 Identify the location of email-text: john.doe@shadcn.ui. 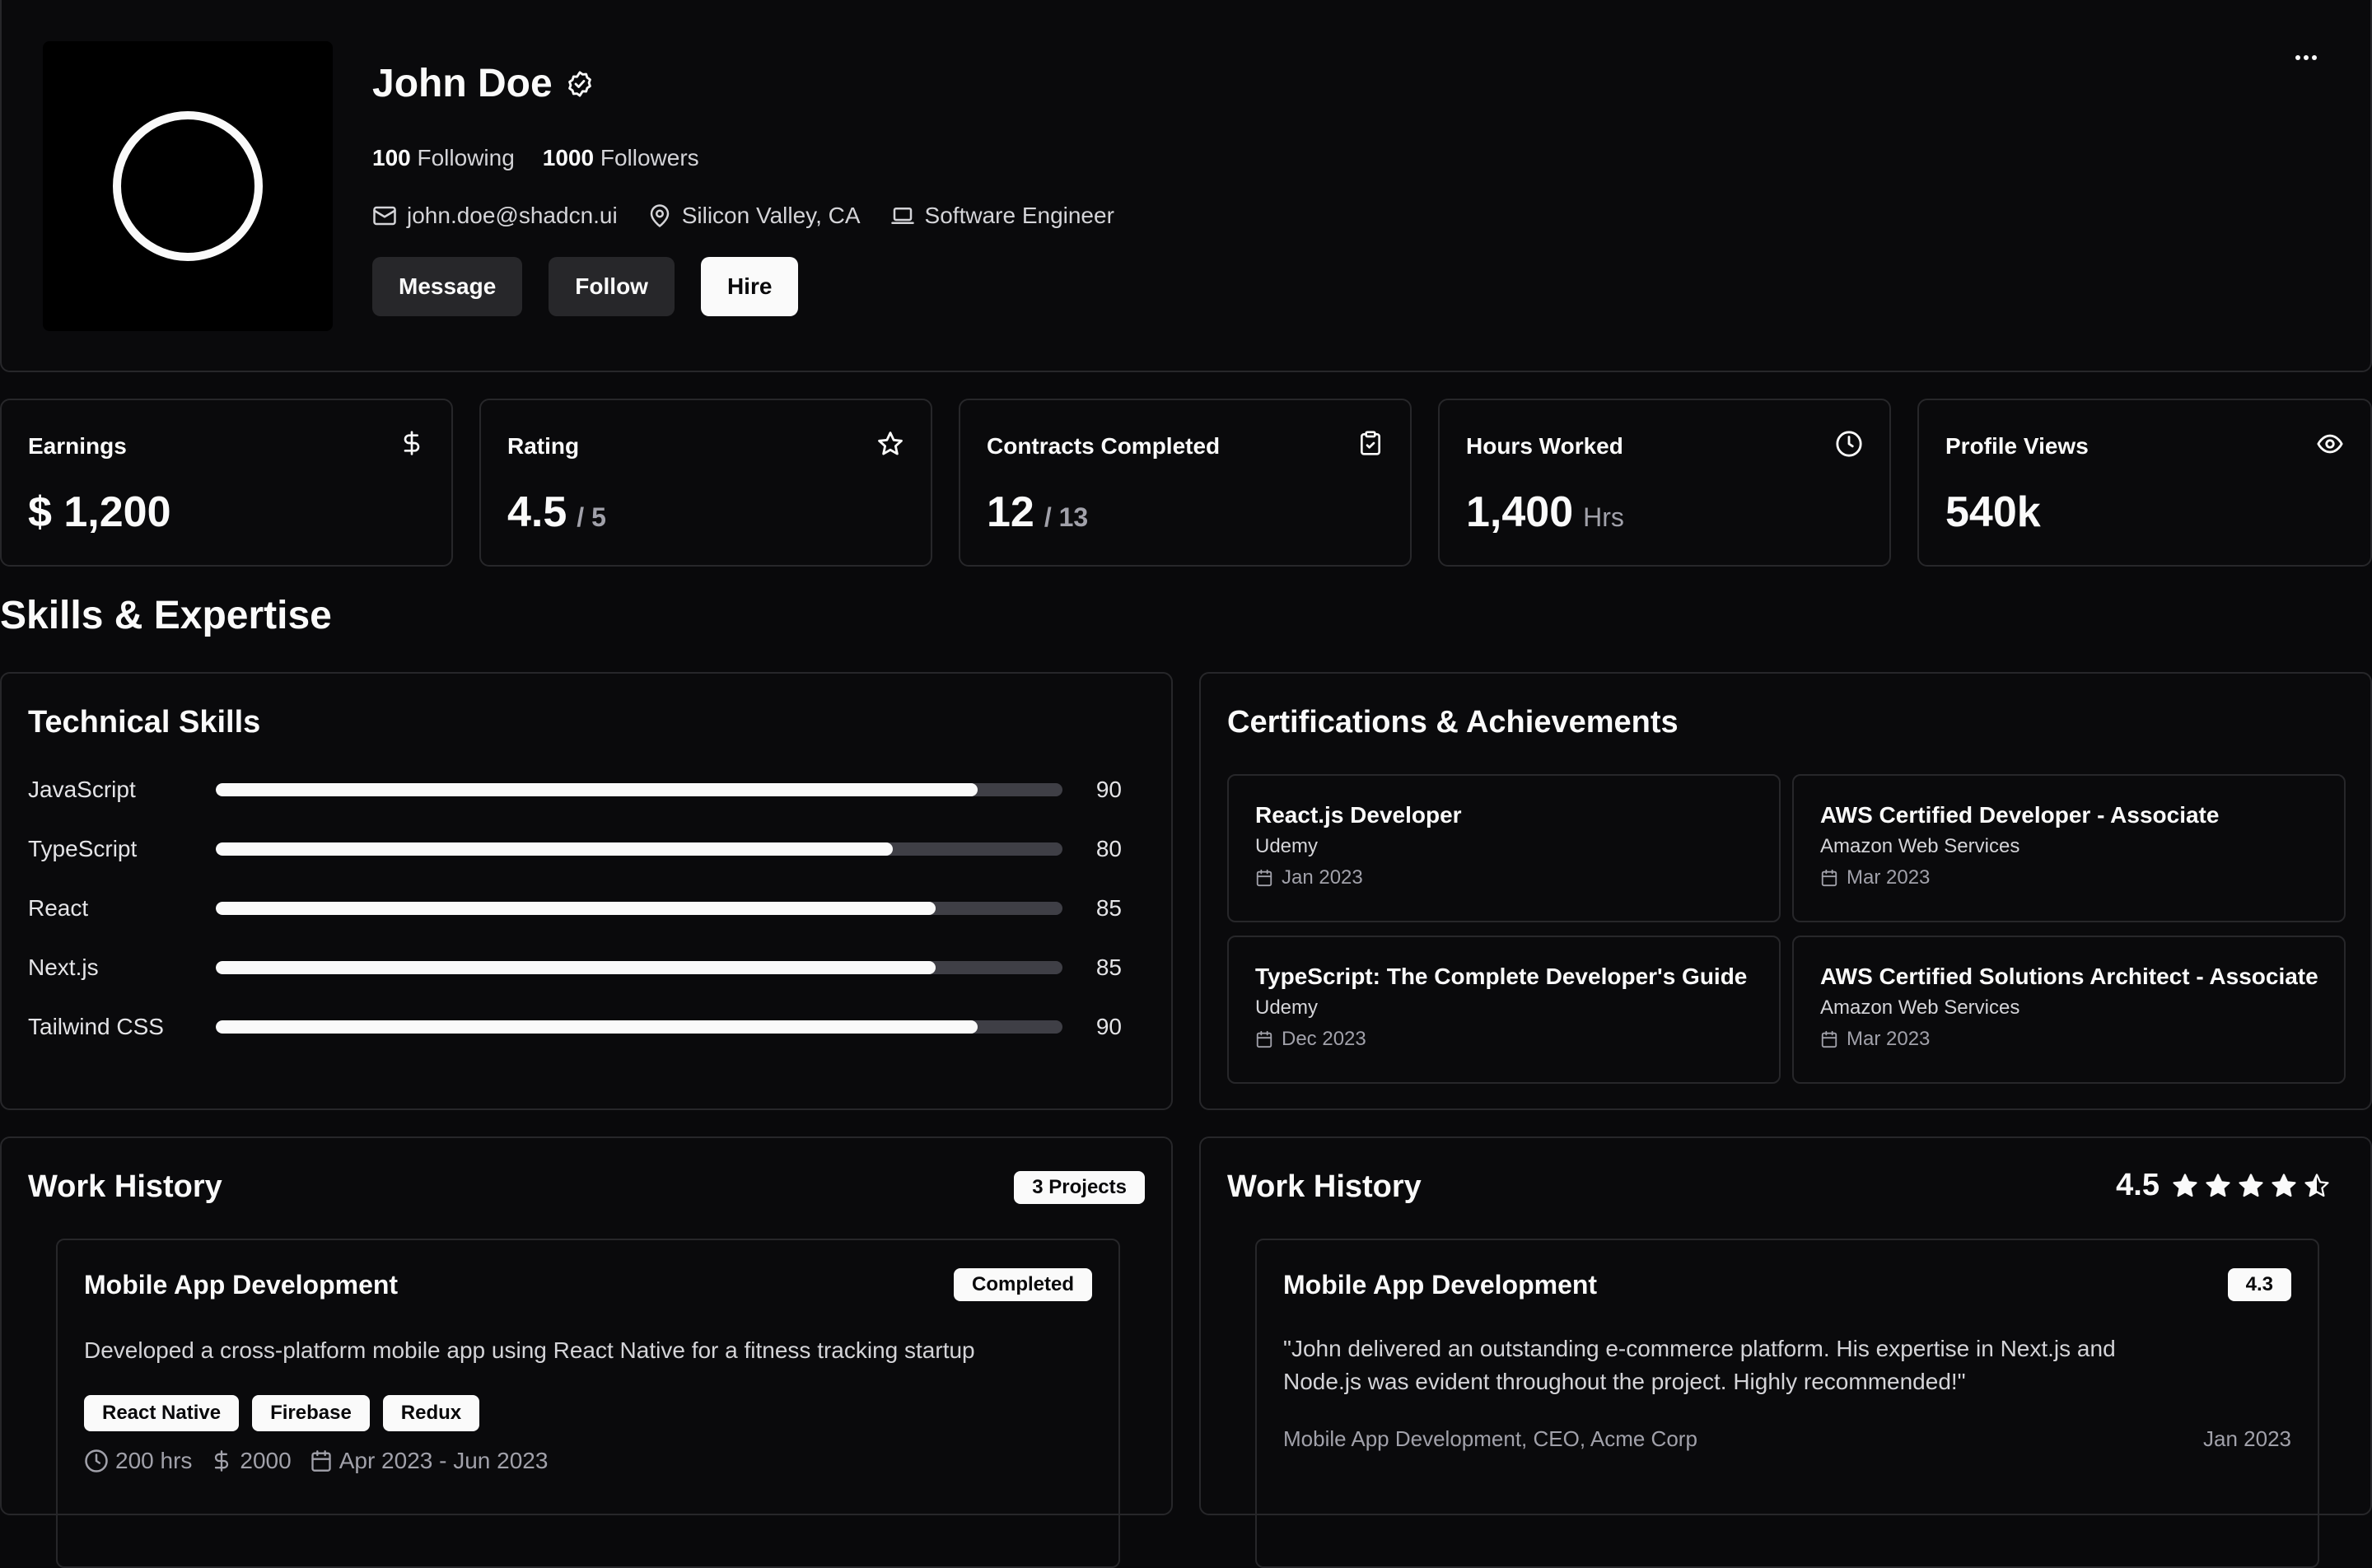
(512, 215).